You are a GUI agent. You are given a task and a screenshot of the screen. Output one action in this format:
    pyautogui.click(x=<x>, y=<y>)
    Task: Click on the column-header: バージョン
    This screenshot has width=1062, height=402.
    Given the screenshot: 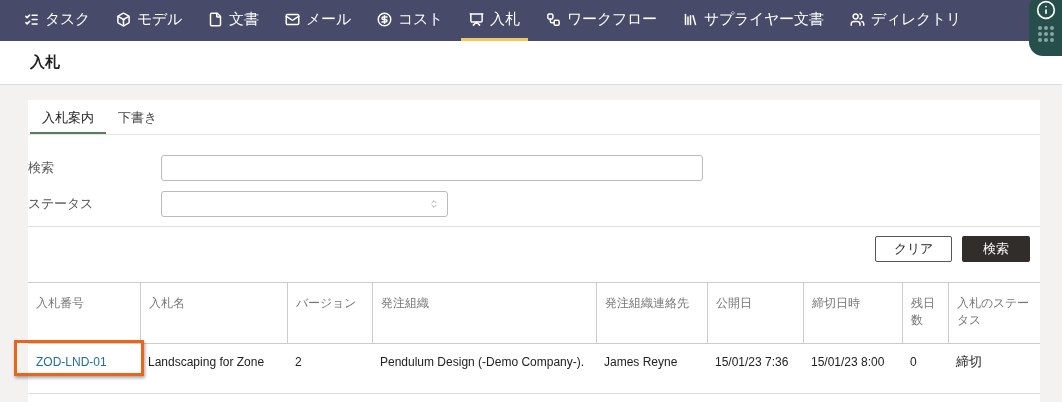 What is the action you would take?
    pyautogui.click(x=329, y=313)
    